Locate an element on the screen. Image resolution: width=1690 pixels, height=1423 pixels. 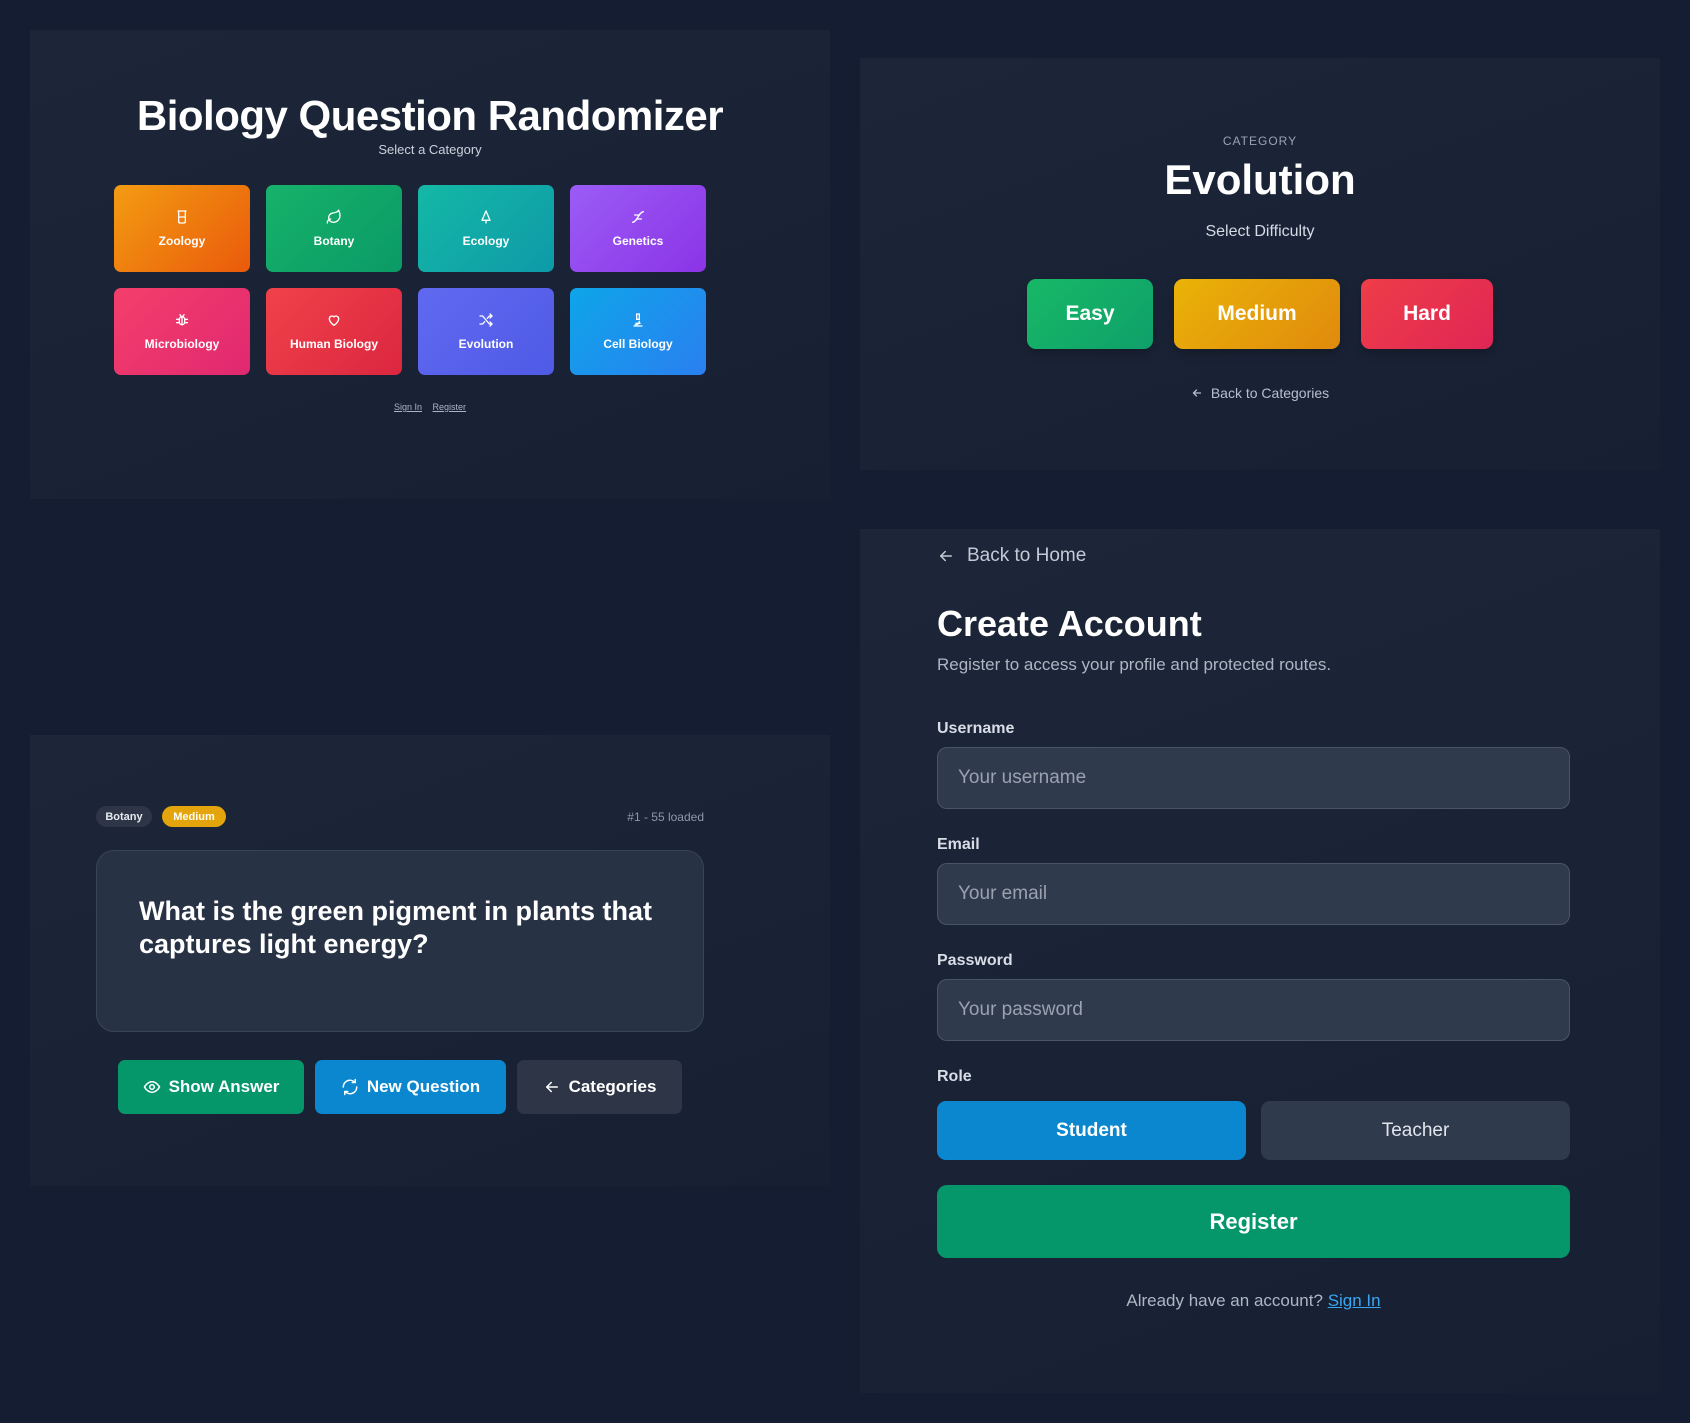
microscope-icon is located at coordinates (638, 320).